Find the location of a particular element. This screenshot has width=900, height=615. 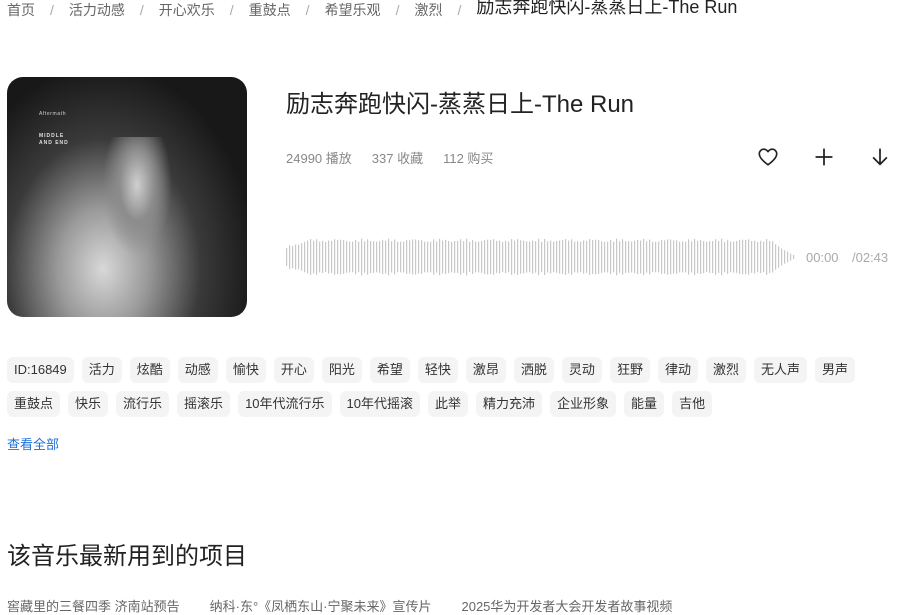

tag-item: 流行乐 is located at coordinates (143, 404).